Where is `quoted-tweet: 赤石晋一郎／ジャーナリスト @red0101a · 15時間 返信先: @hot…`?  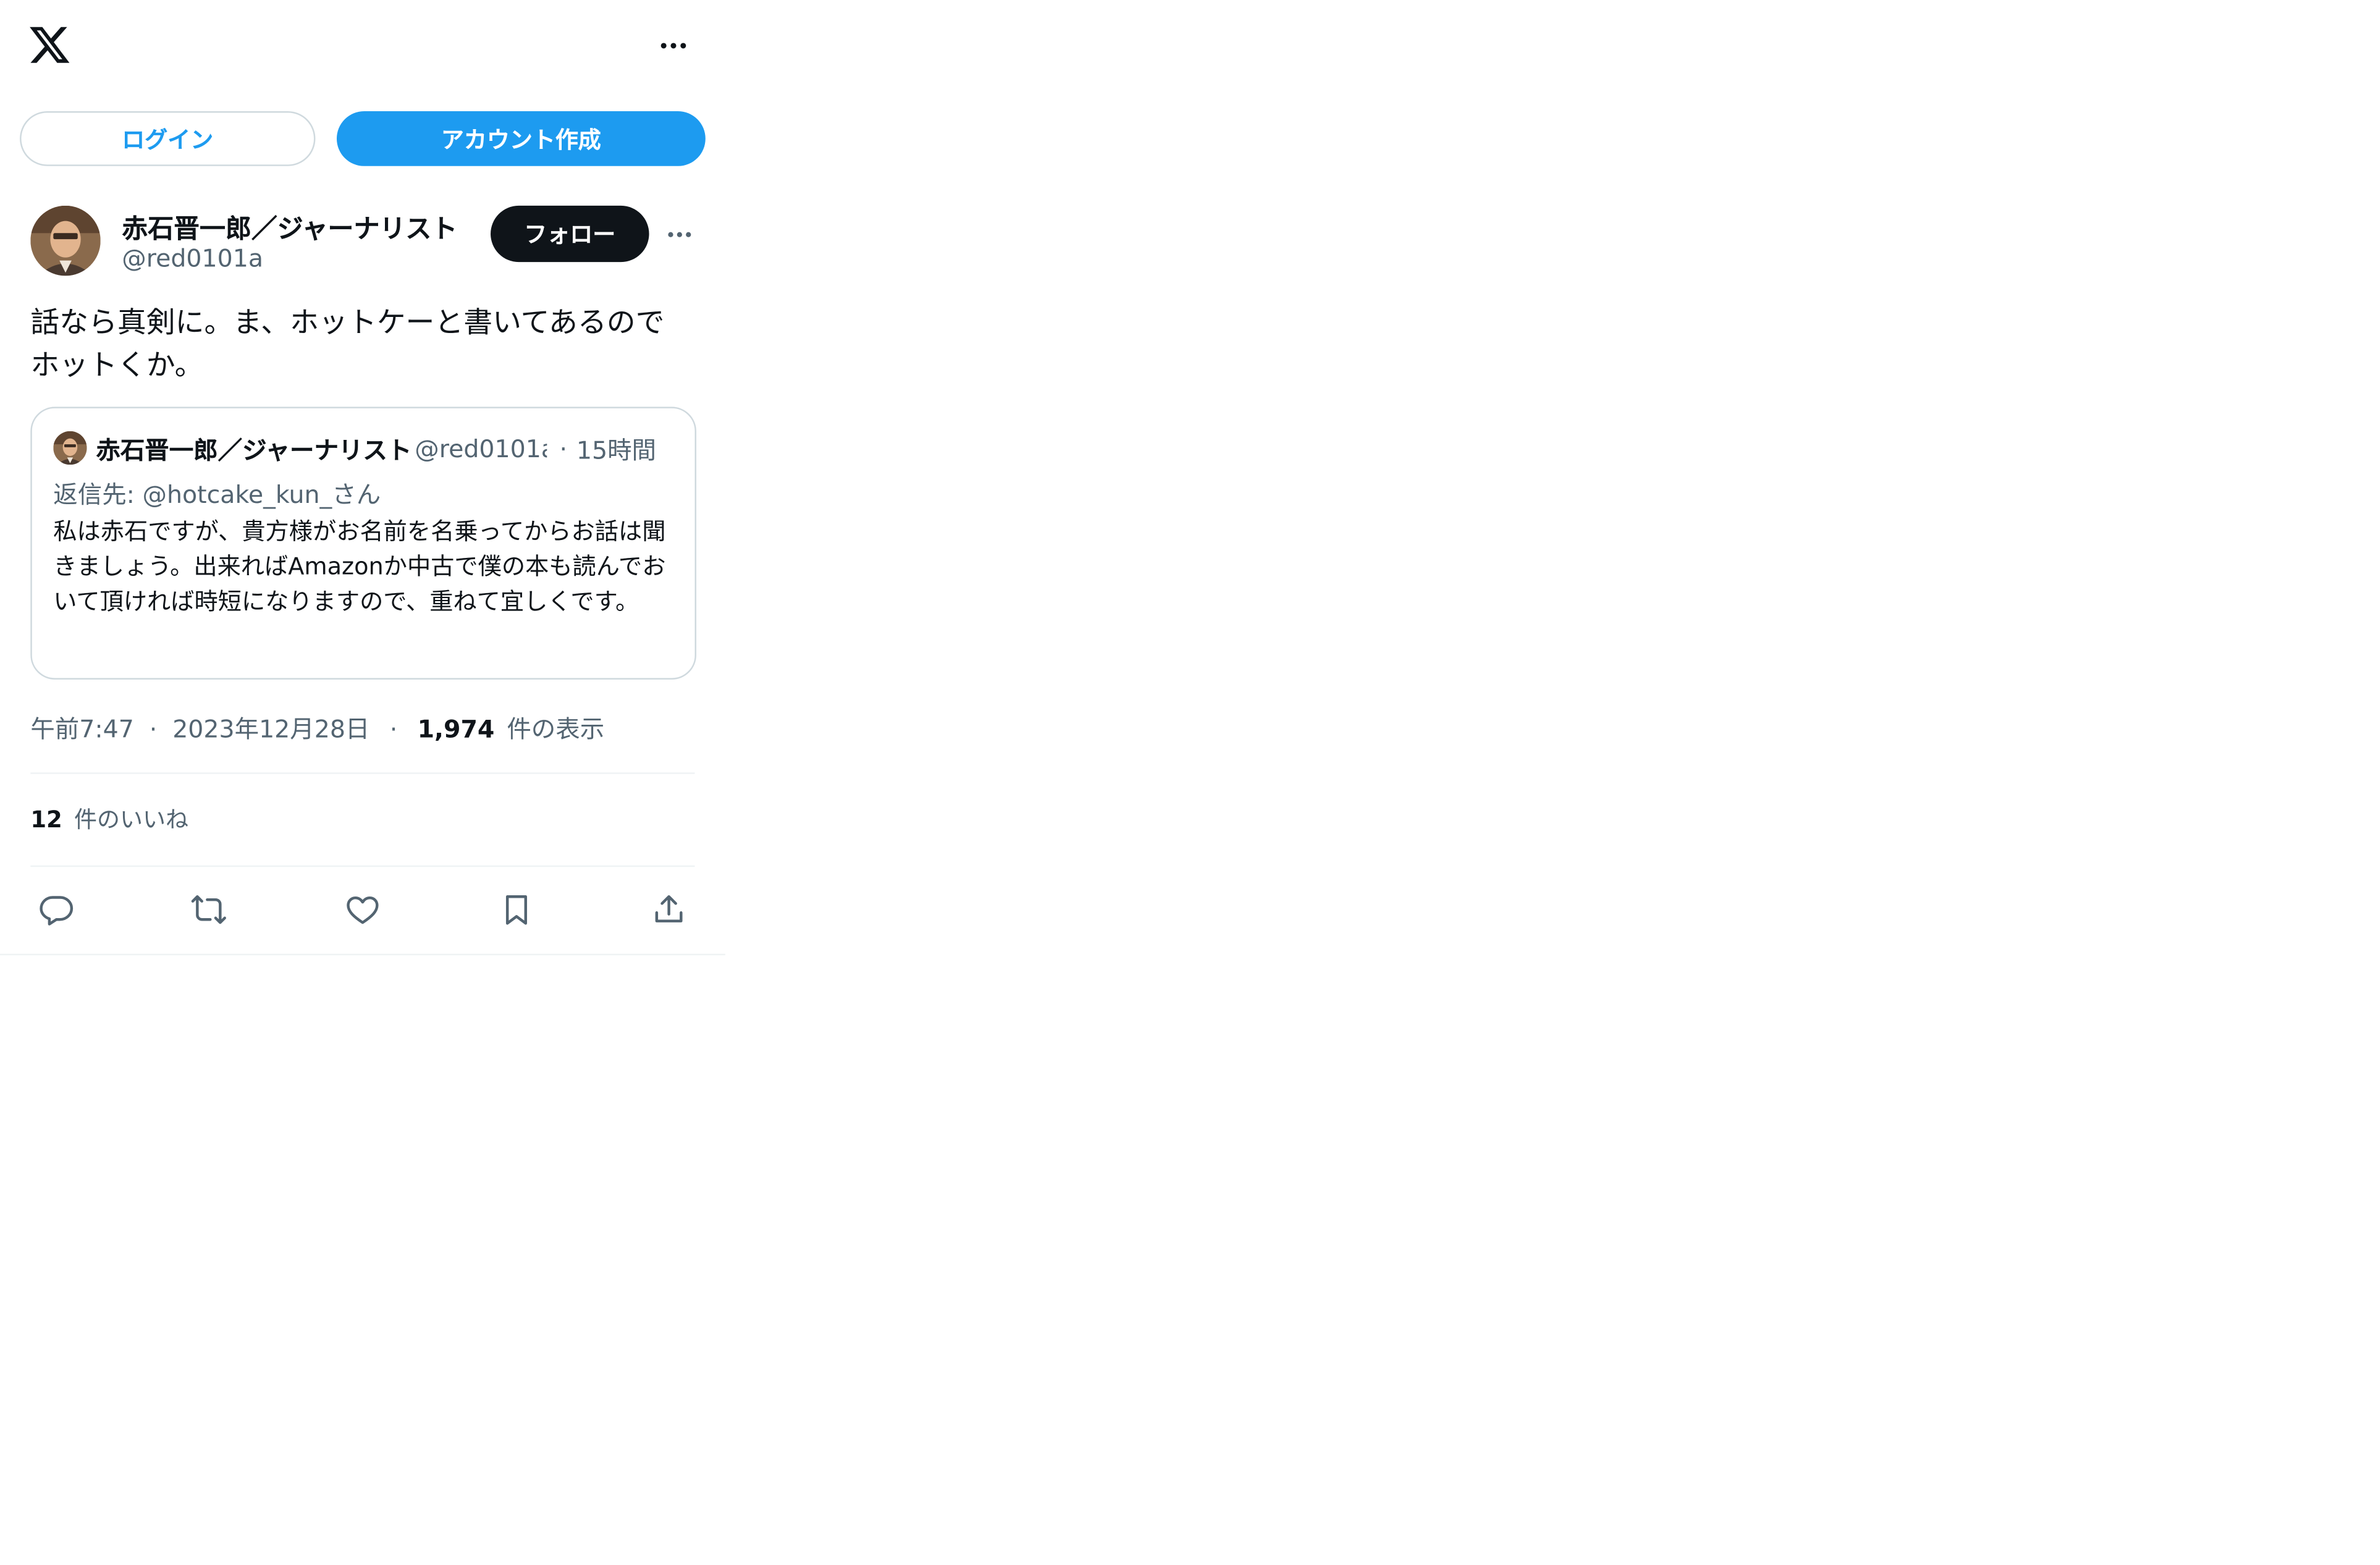 quoted-tweet: 赤石晋一郎／ジャーナリスト @red0101a · 15時間 返信先: @hot… is located at coordinates (363, 543).